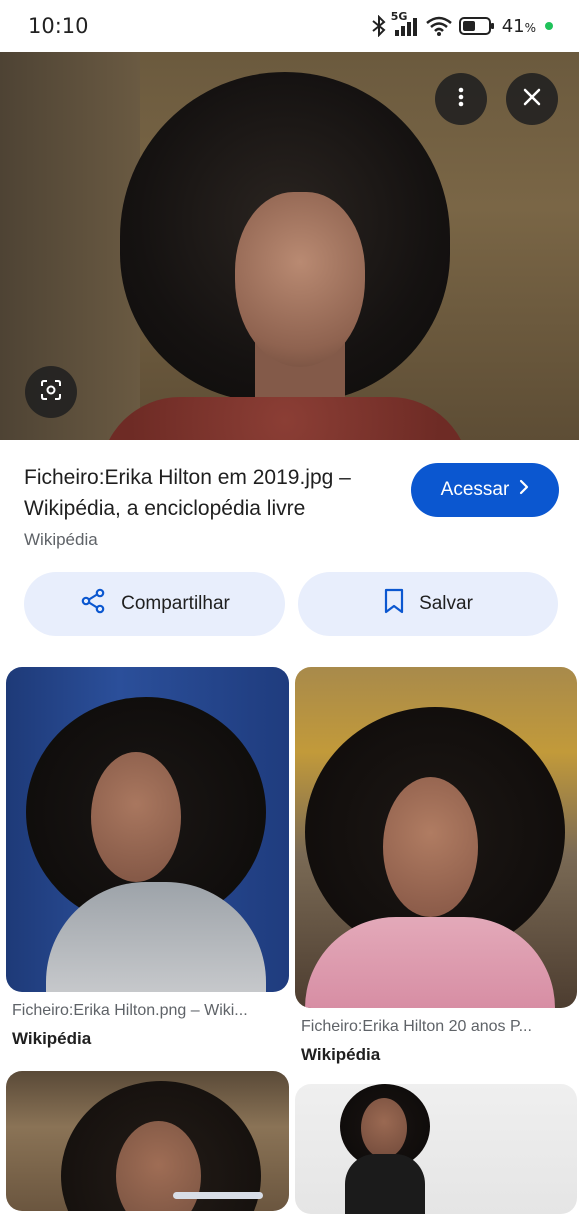 This screenshot has height=1214, width=579. What do you see at coordinates (549, 26) in the screenshot?
I see `battery-dot` at bounding box center [549, 26].